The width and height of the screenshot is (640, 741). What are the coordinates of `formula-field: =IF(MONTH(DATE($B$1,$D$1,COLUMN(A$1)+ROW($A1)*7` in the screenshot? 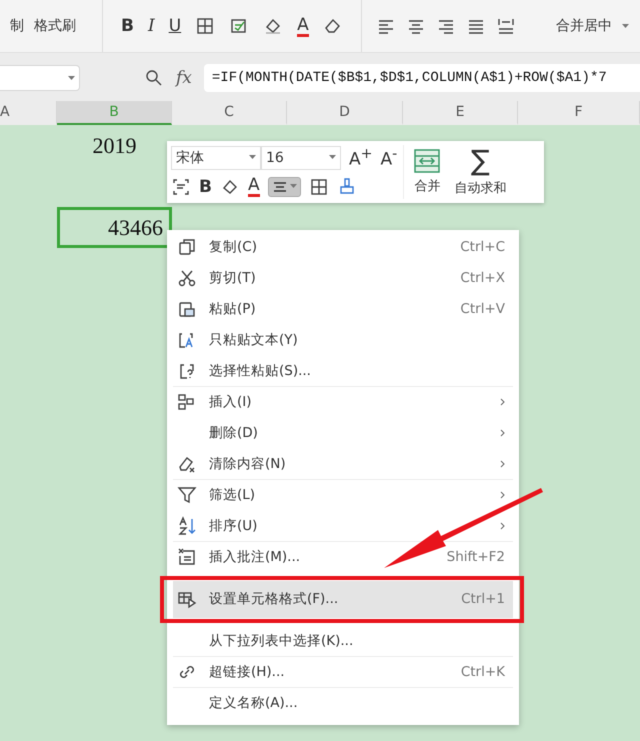 It's located at (422, 78).